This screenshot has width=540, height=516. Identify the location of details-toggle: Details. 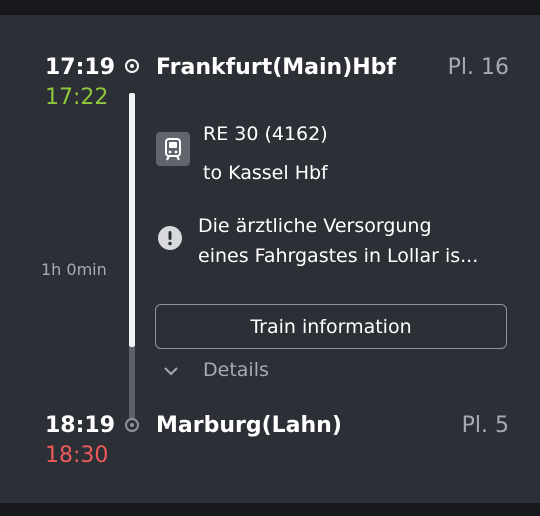
(216, 370).